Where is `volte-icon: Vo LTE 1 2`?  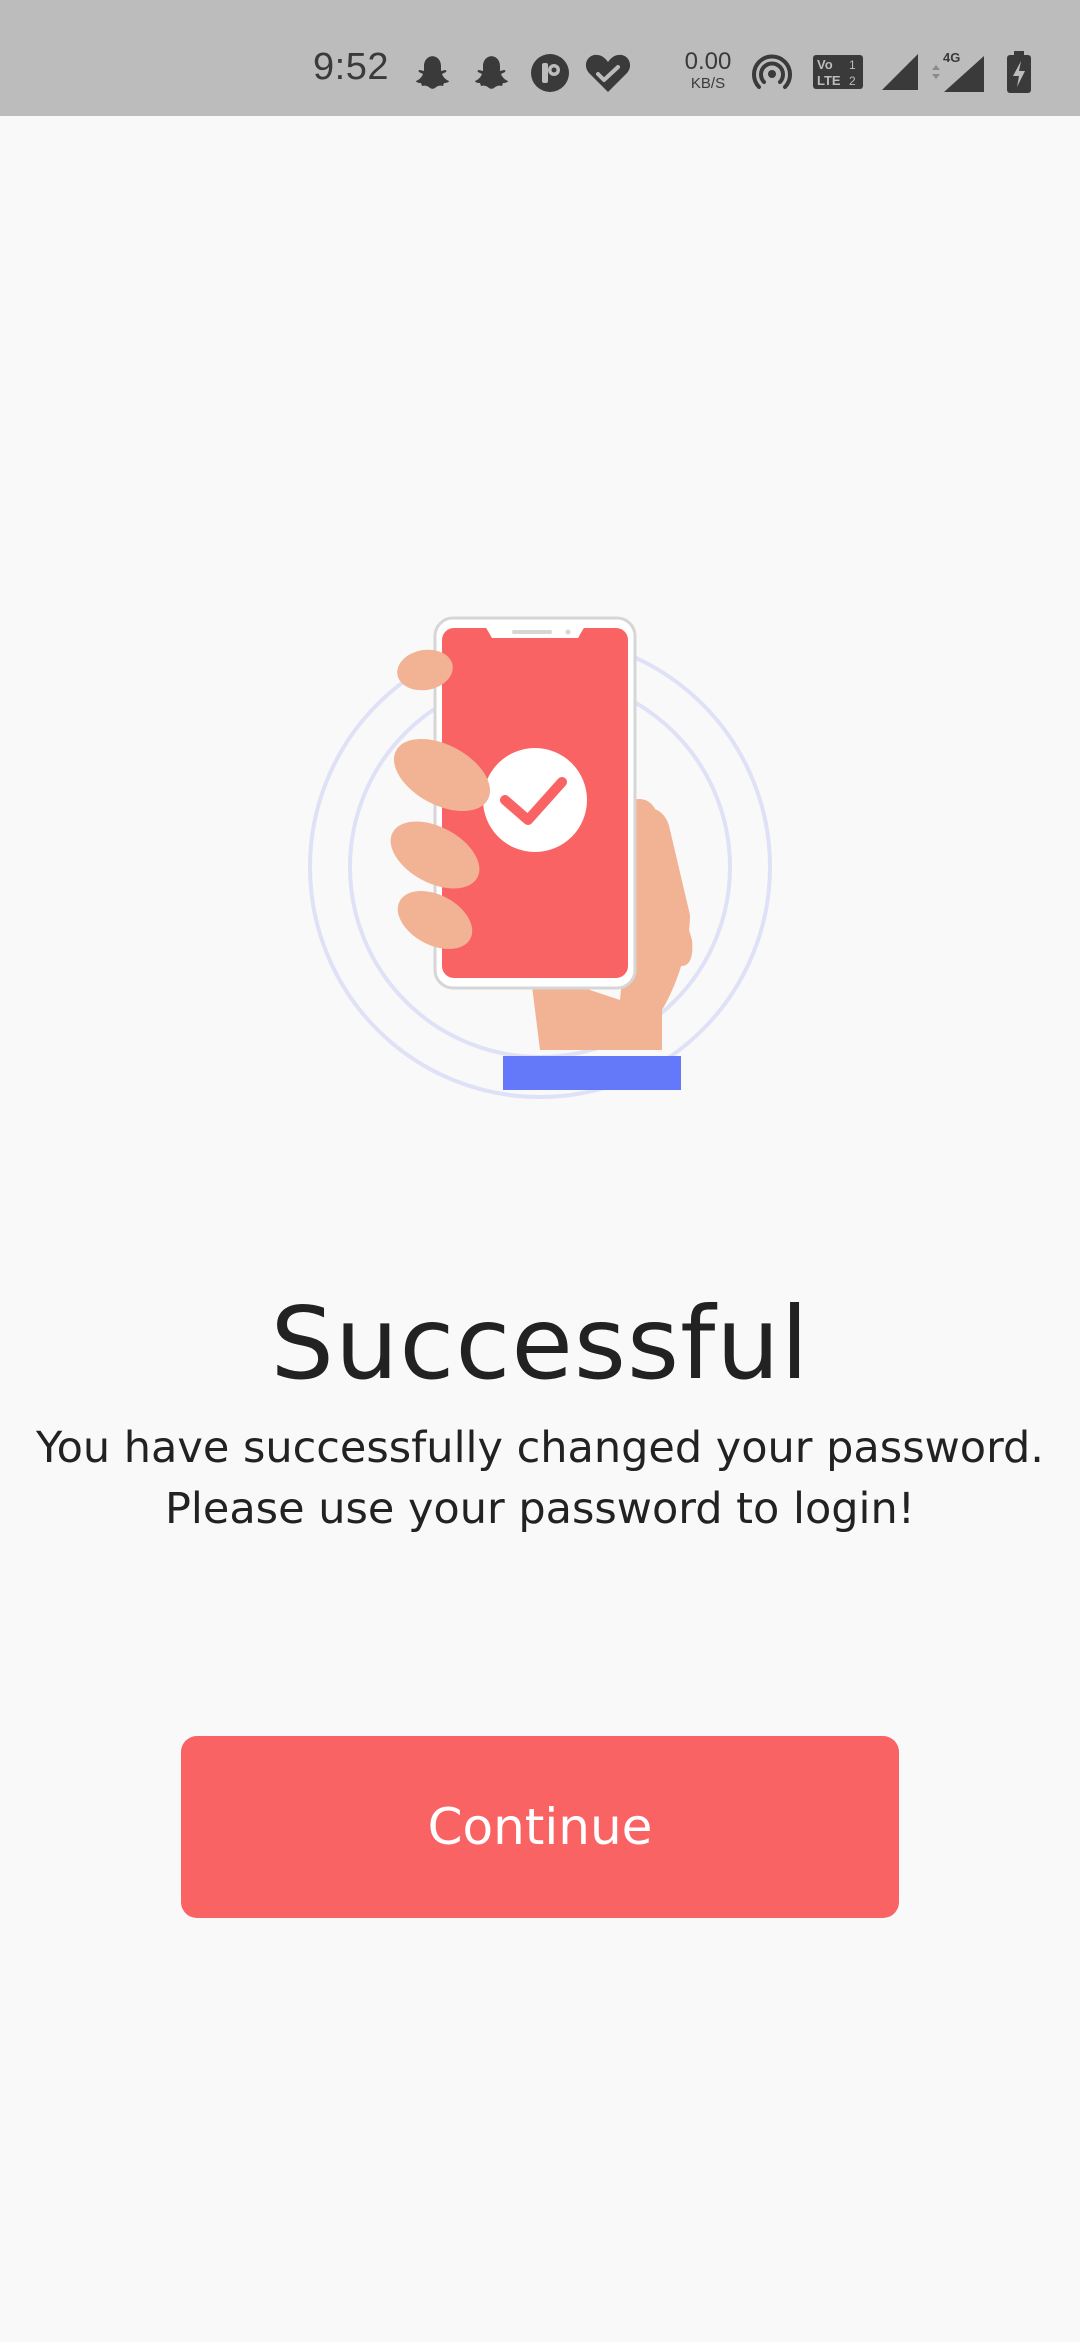
volte-icon: Vo LTE 1 2 is located at coordinates (838, 72).